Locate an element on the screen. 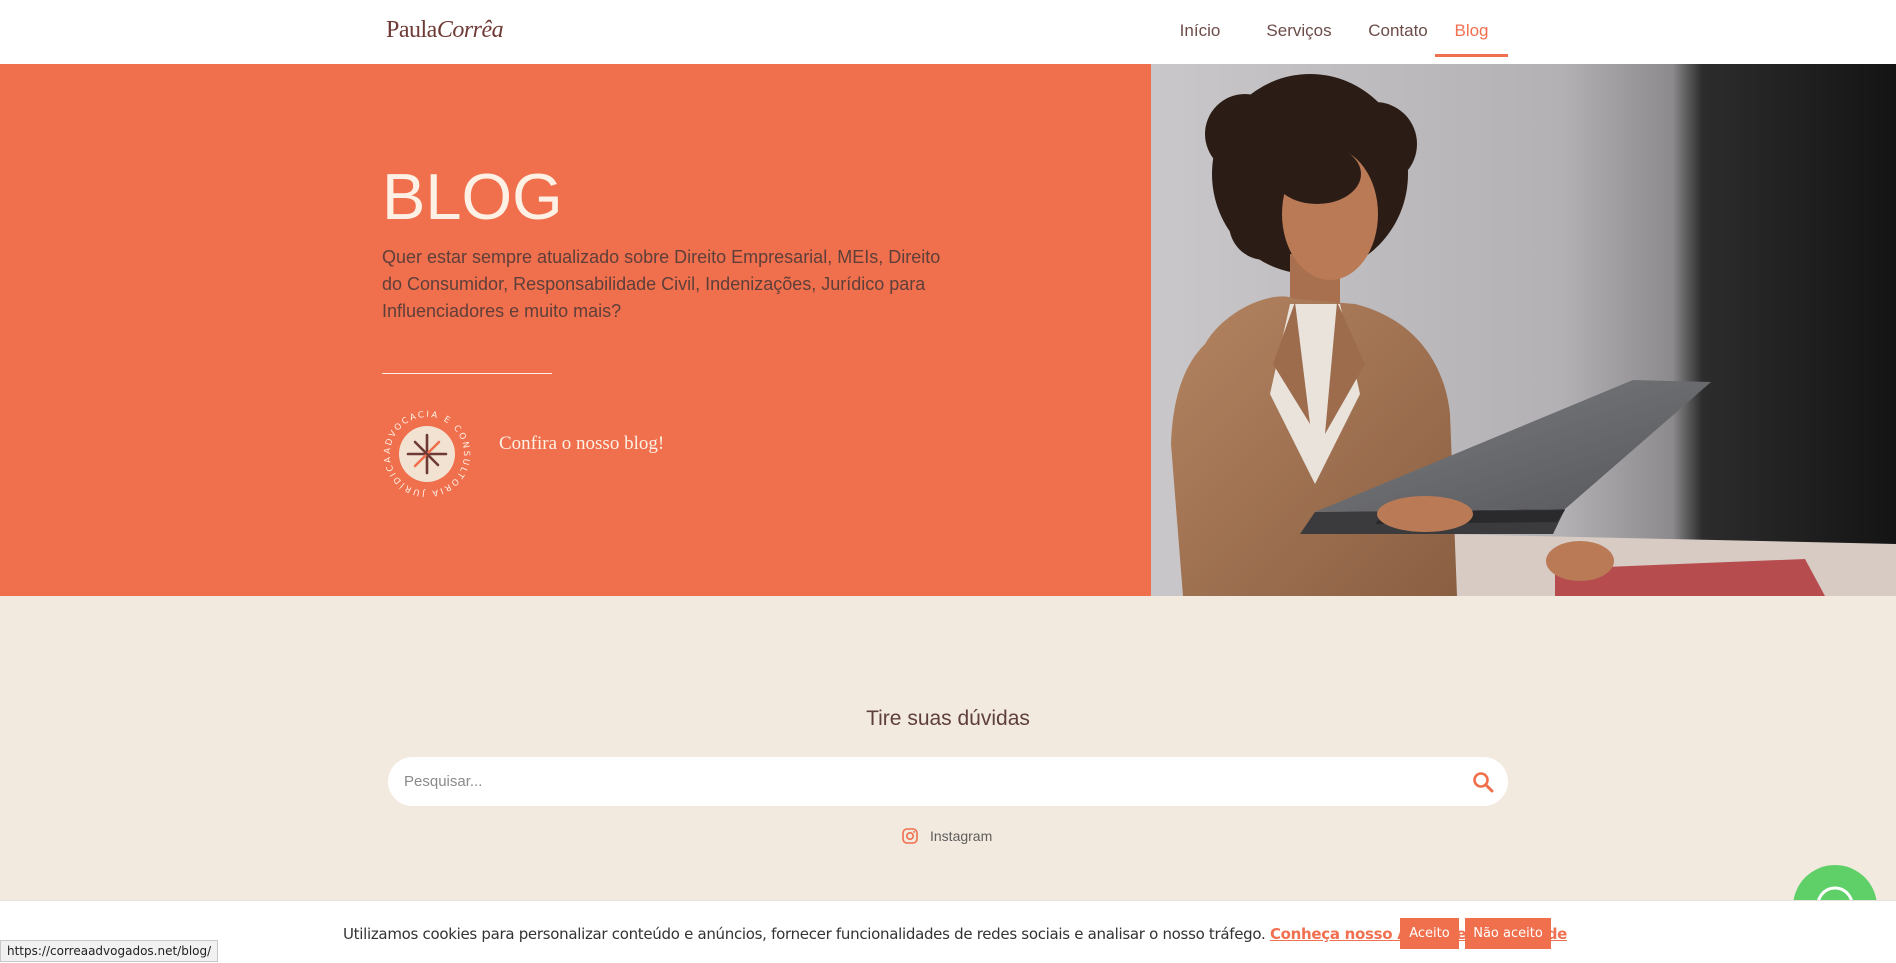 Image resolution: width=1896 pixels, height=963 pixels. accept-cookies-button: Aceito is located at coordinates (1429, 933).